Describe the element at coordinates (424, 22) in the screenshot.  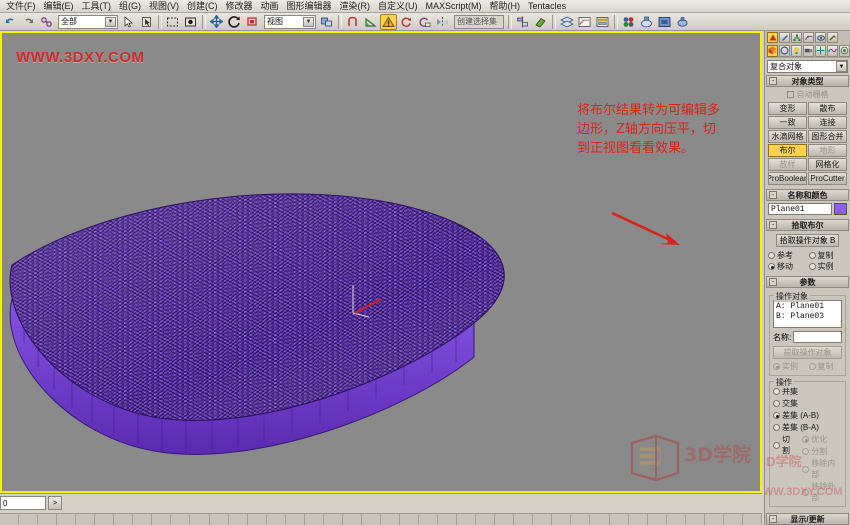
I see `edit-named-selection-button` at that location.